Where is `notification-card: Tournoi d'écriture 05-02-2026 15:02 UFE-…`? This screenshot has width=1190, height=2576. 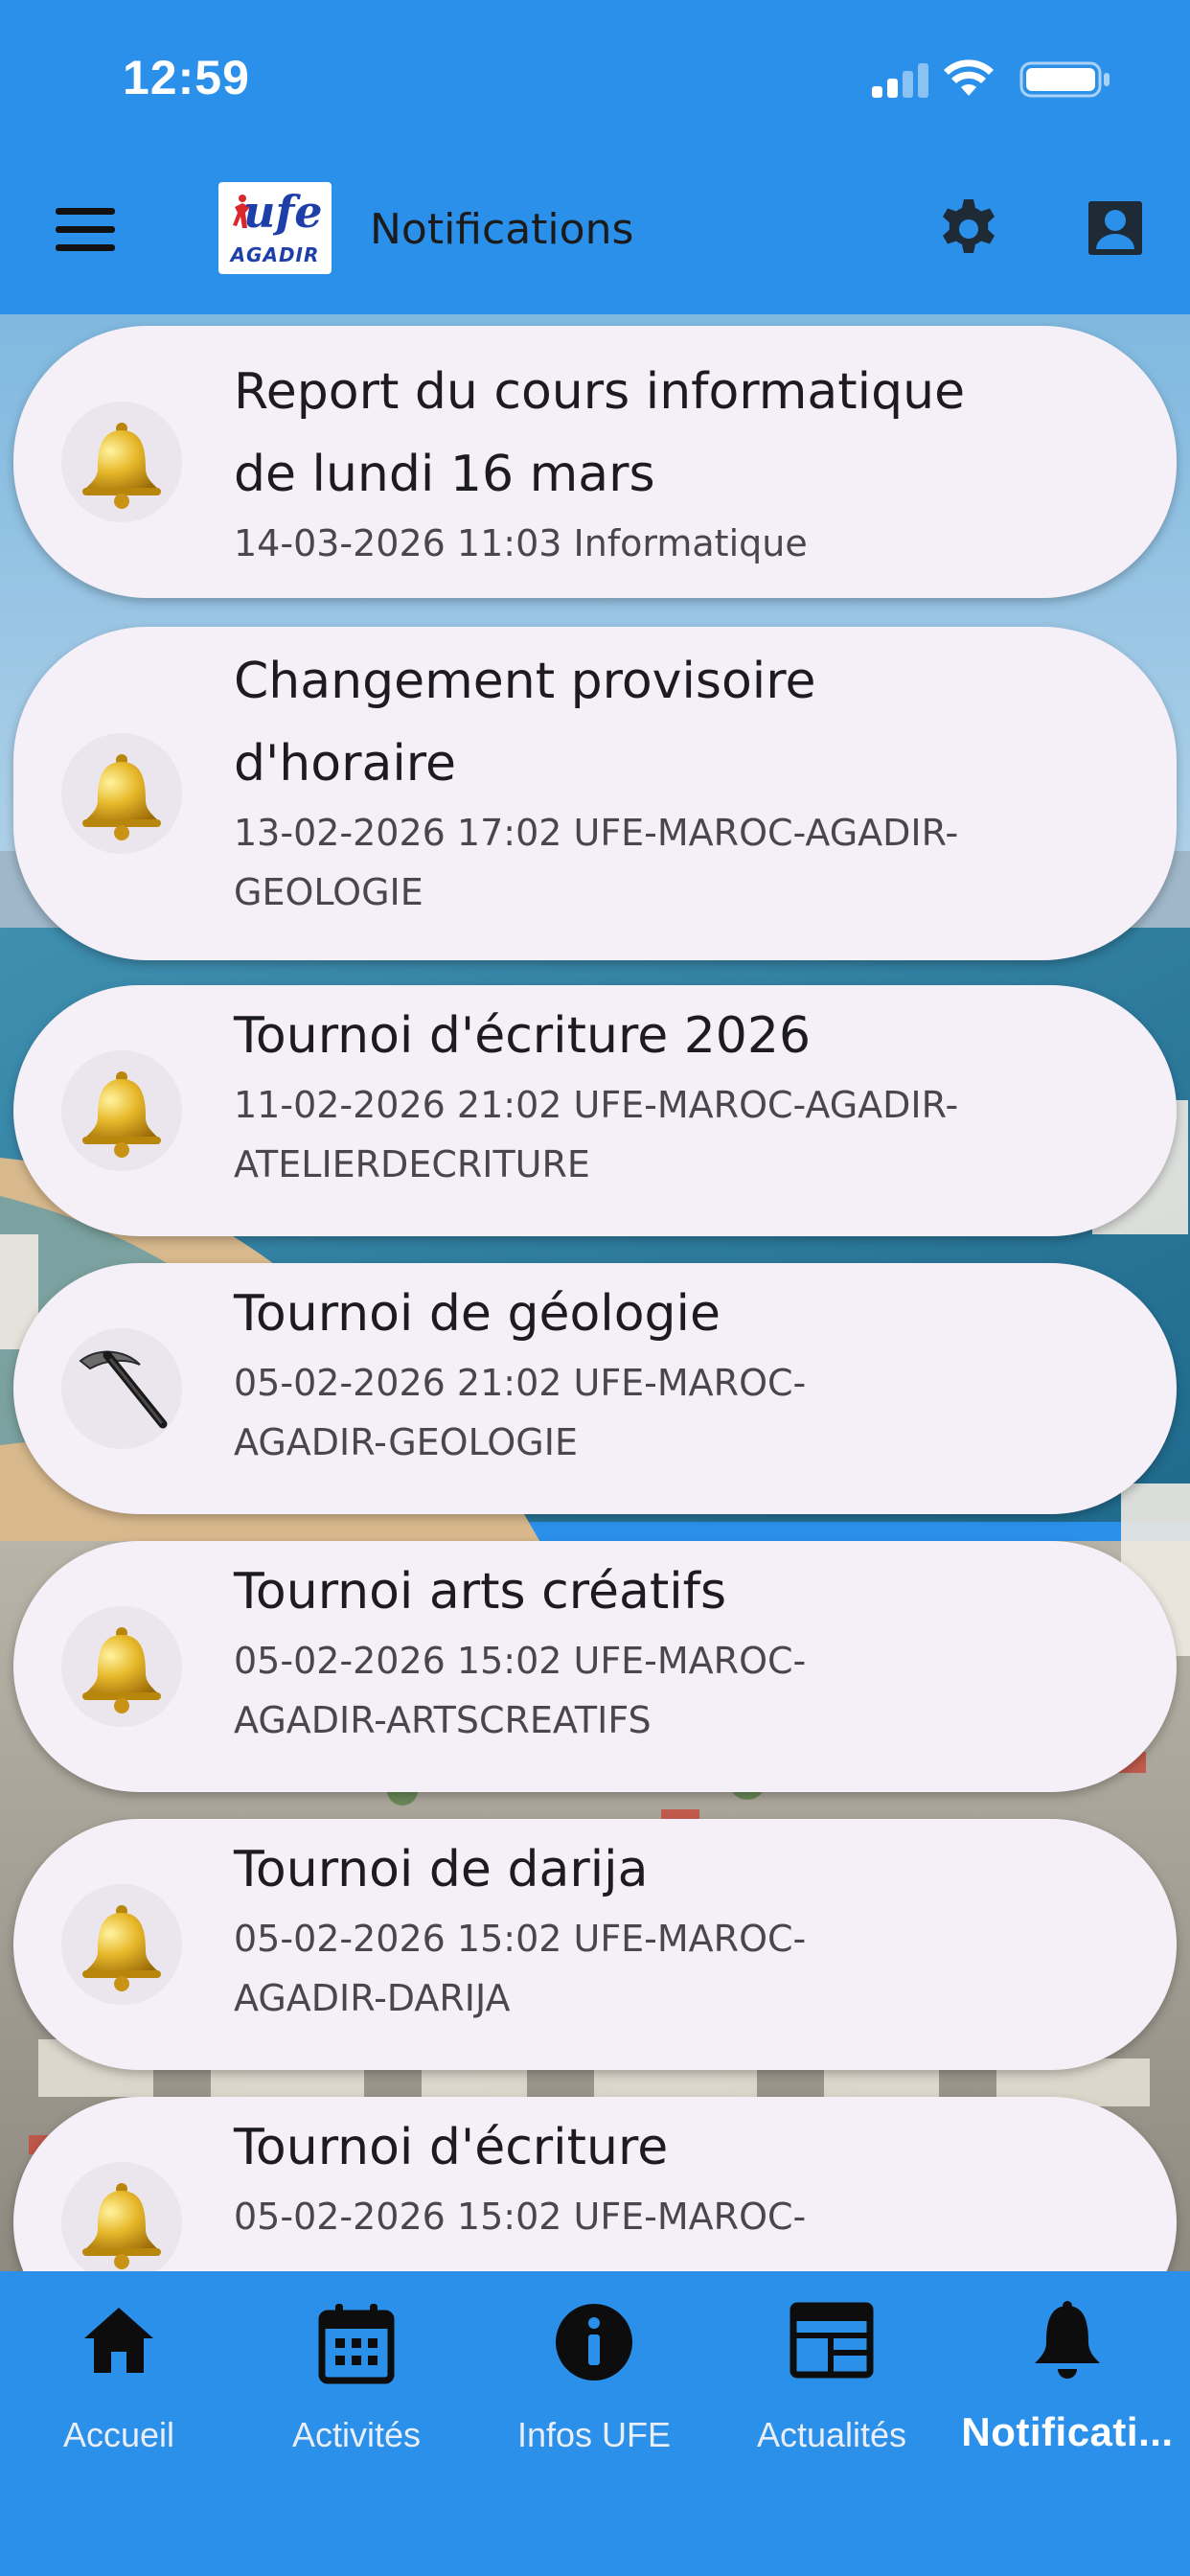 notification-card: Tournoi d'écriture 05-02-2026 15:02 UFE-… is located at coordinates (595, 2184).